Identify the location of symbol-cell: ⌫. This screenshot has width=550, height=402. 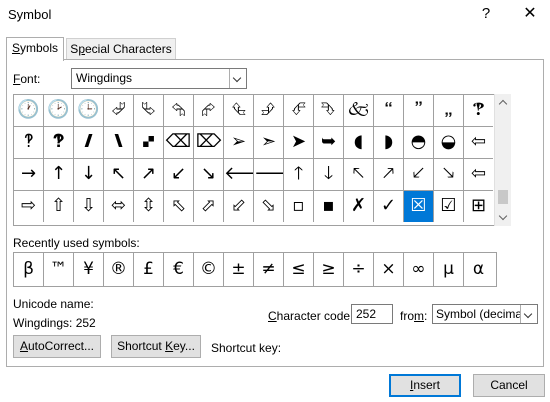
(179, 143).